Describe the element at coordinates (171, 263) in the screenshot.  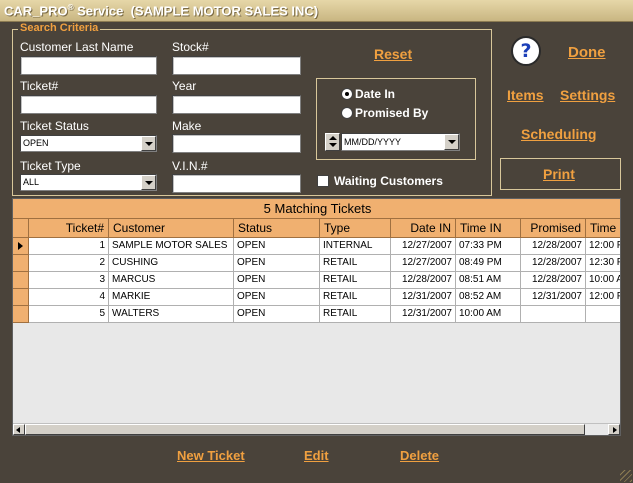
I see `cell-customer: CUSHING` at that location.